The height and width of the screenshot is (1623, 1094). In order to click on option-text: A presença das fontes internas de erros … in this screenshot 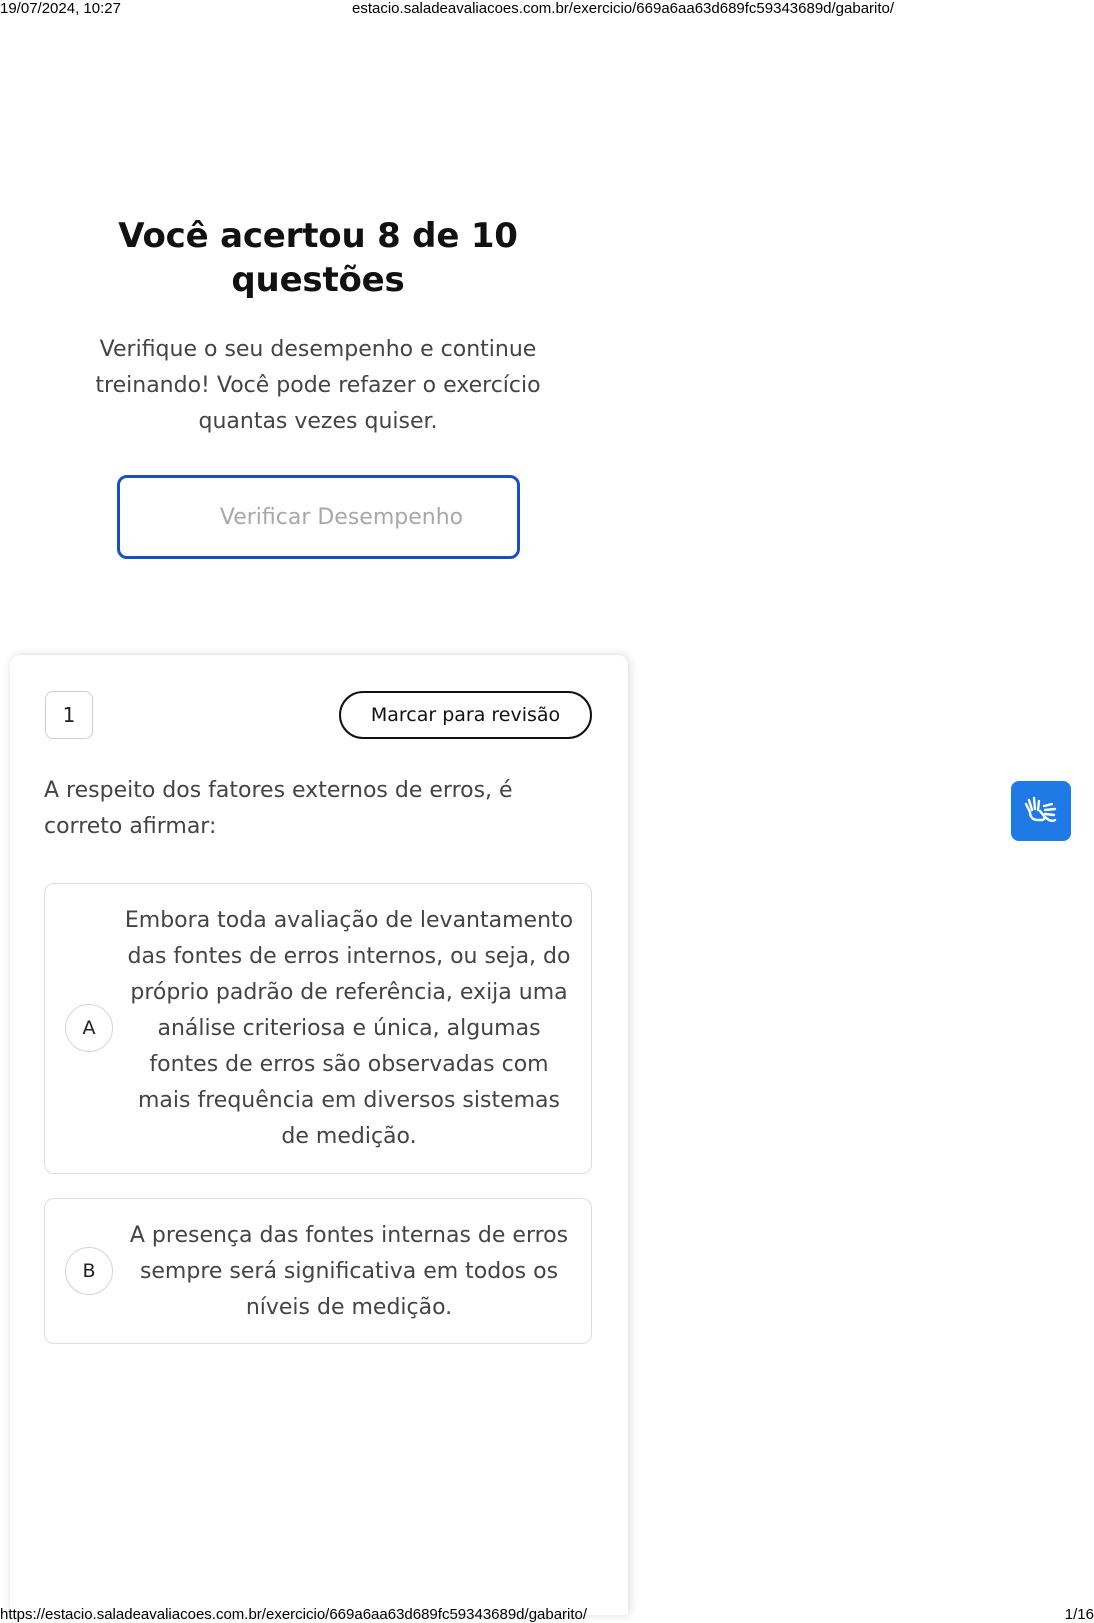, I will do `click(349, 1271)`.